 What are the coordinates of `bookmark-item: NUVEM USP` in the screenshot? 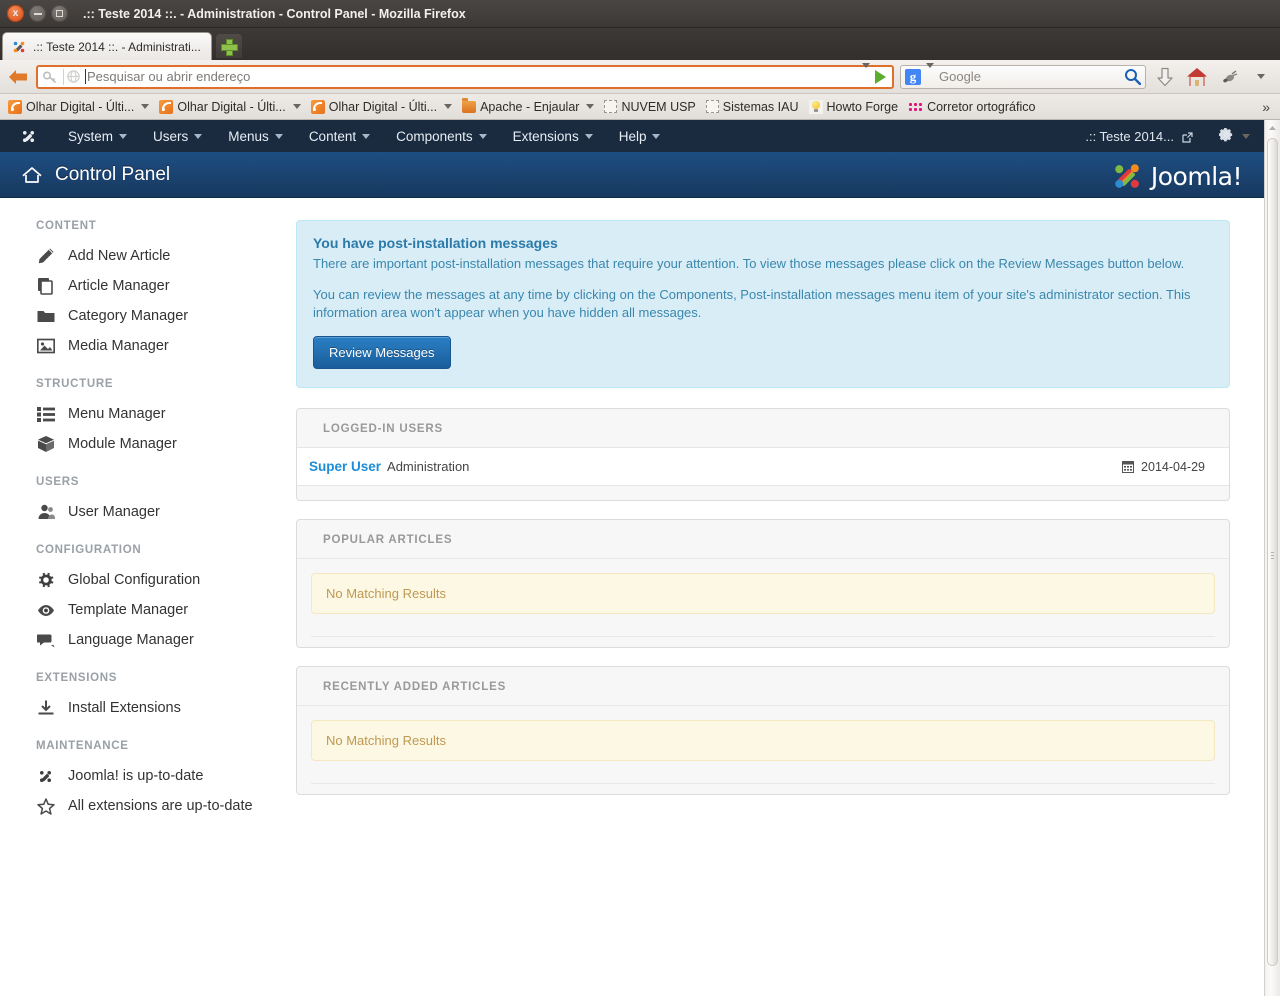 It's located at (649, 107).